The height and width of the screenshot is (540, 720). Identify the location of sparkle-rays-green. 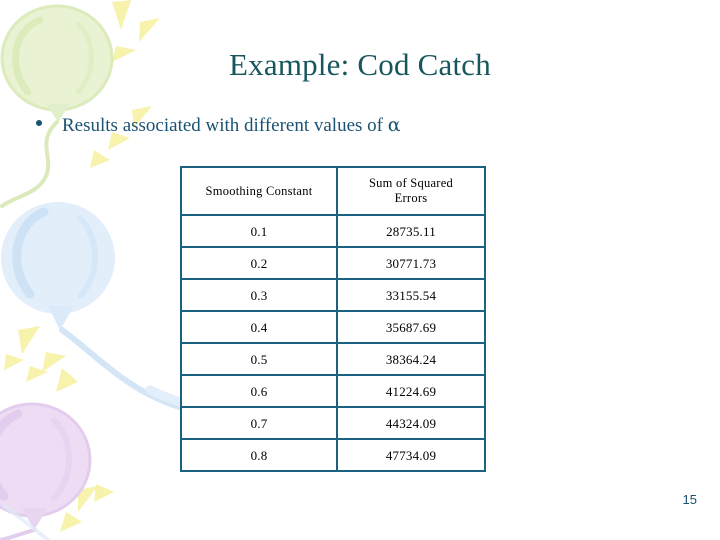
(125, 84).